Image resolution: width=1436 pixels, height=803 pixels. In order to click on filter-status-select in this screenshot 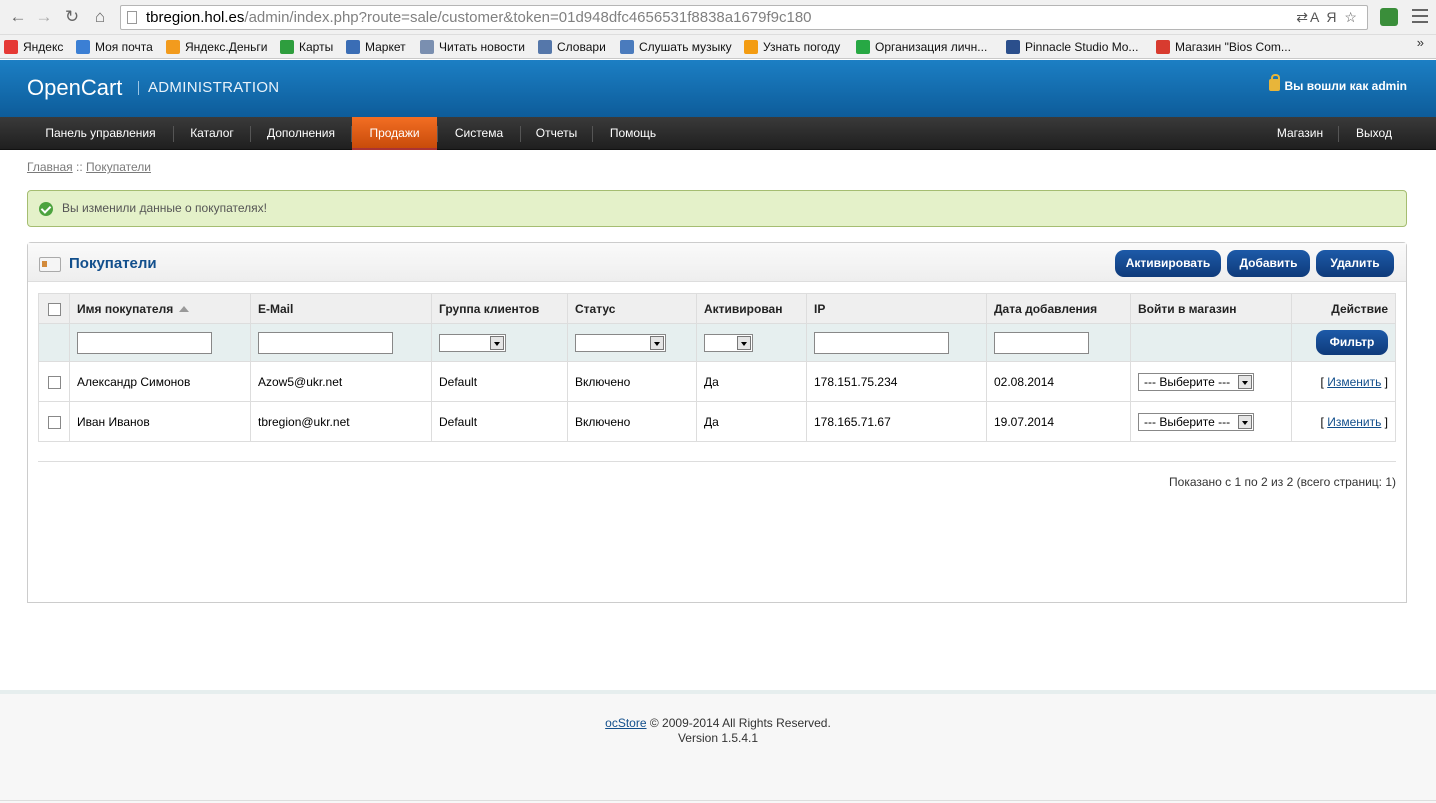, I will do `click(620, 342)`.